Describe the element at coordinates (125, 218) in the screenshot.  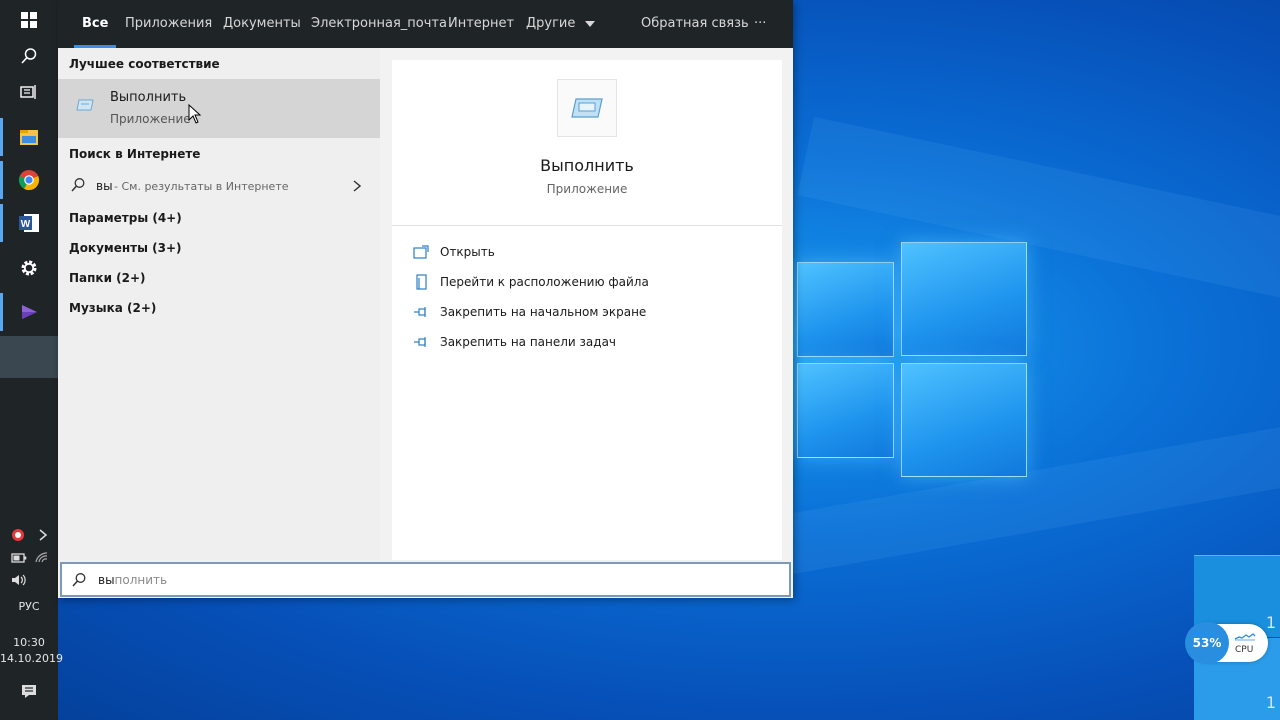
I see `category-settings: Параметры (4+)` at that location.